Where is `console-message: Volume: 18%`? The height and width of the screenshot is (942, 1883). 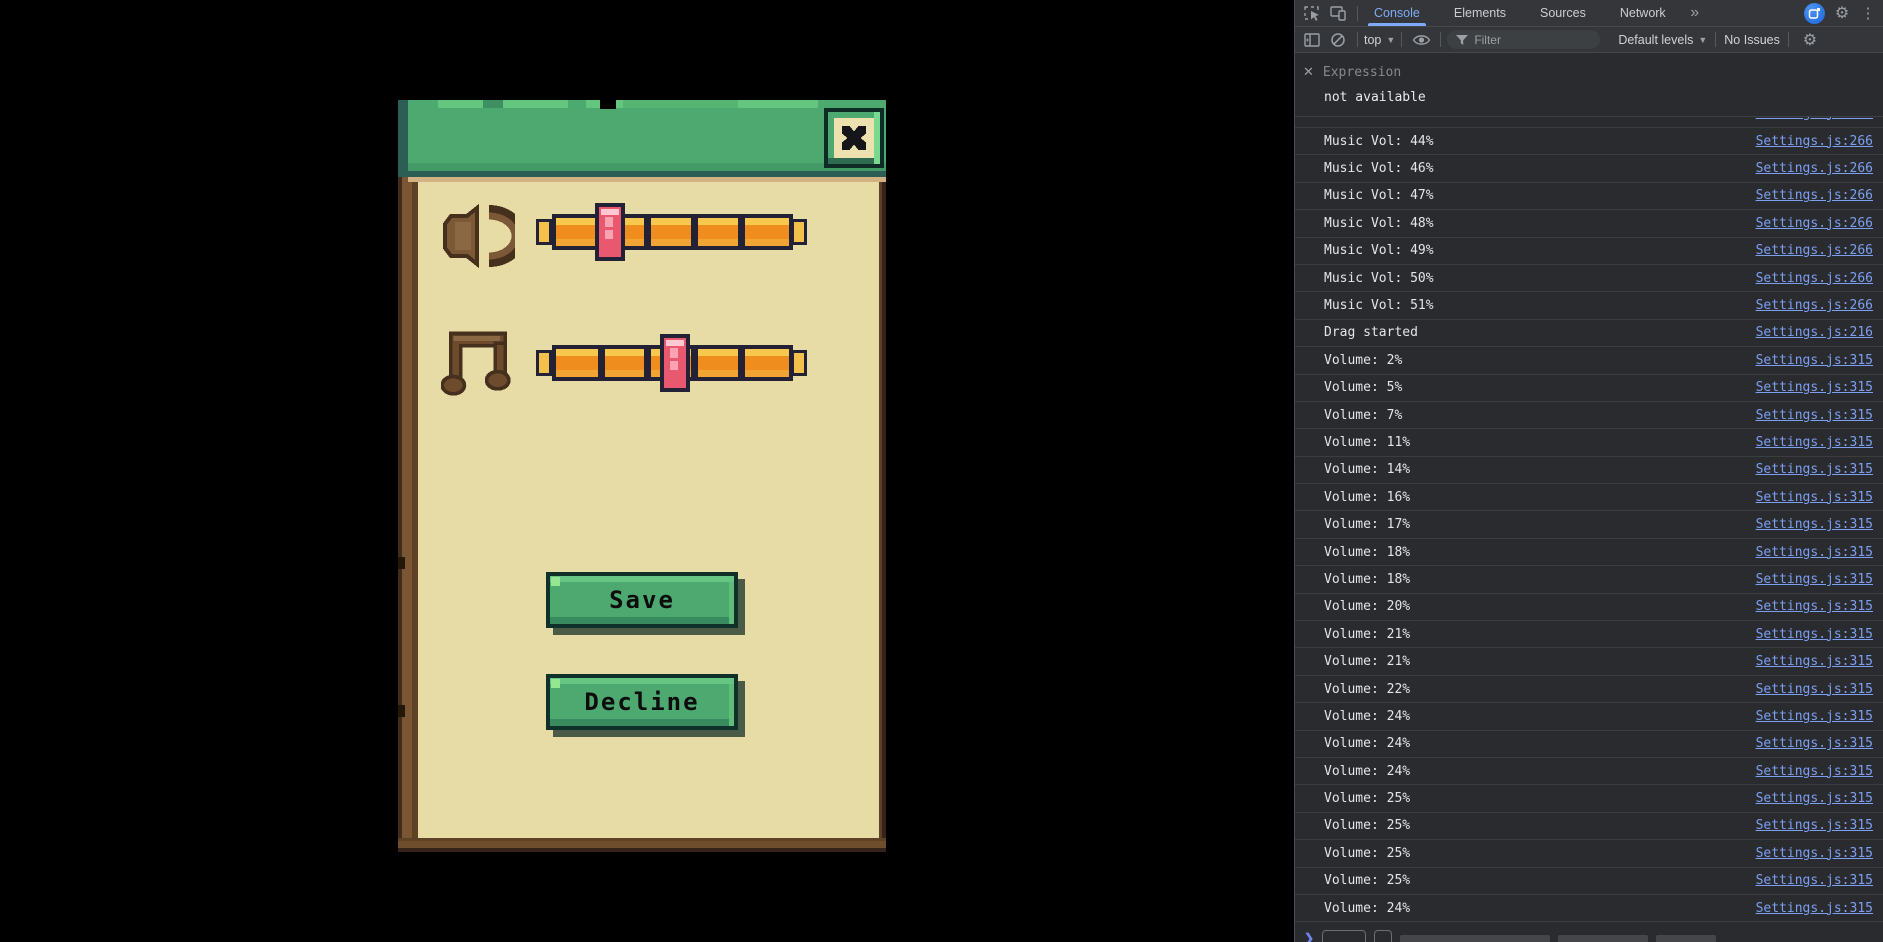 console-message: Volume: 18% is located at coordinates (1367, 552).